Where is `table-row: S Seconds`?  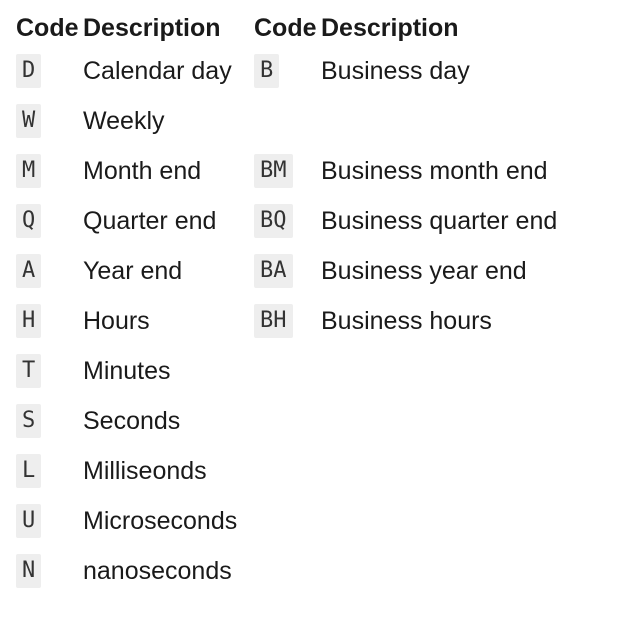 table-row: S Seconds is located at coordinates (286, 421).